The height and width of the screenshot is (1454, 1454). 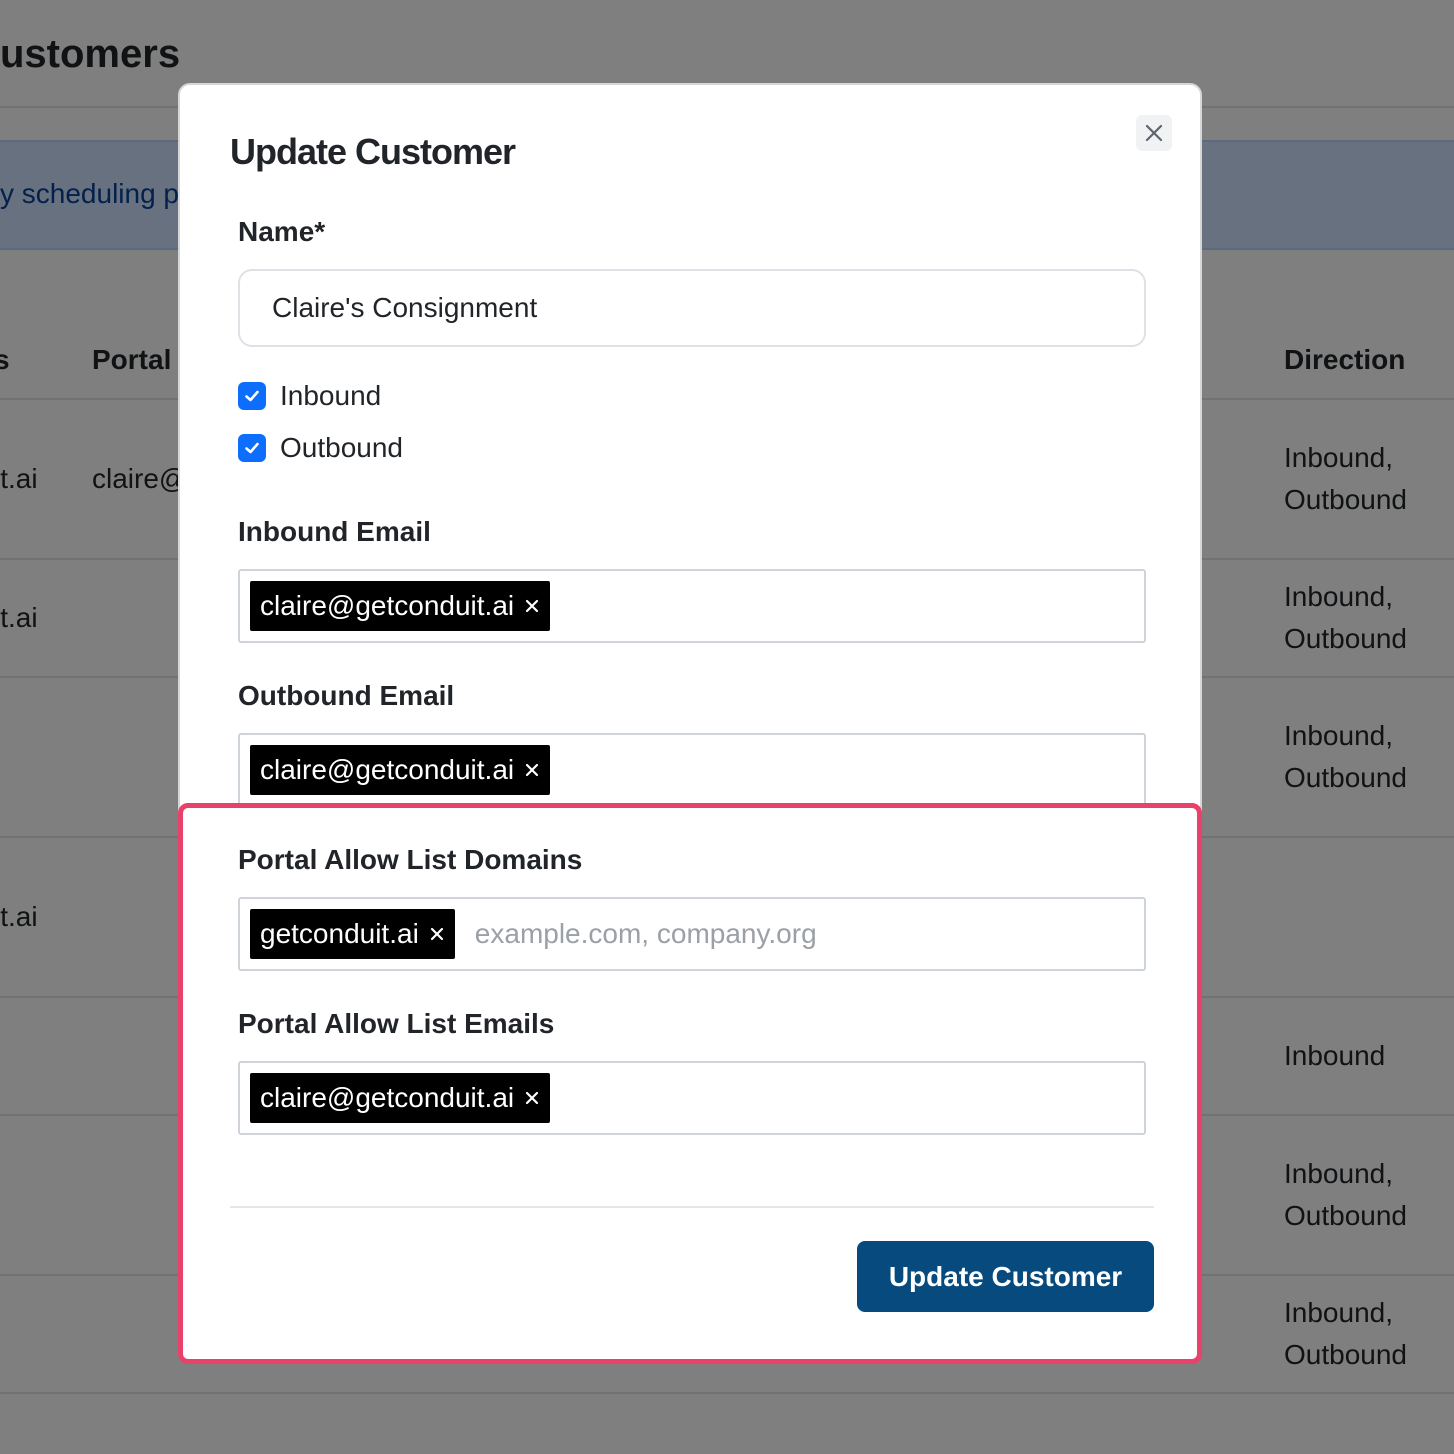 What do you see at coordinates (341, 447) in the screenshot?
I see `outbound-checkbox-label: Outbound` at bounding box center [341, 447].